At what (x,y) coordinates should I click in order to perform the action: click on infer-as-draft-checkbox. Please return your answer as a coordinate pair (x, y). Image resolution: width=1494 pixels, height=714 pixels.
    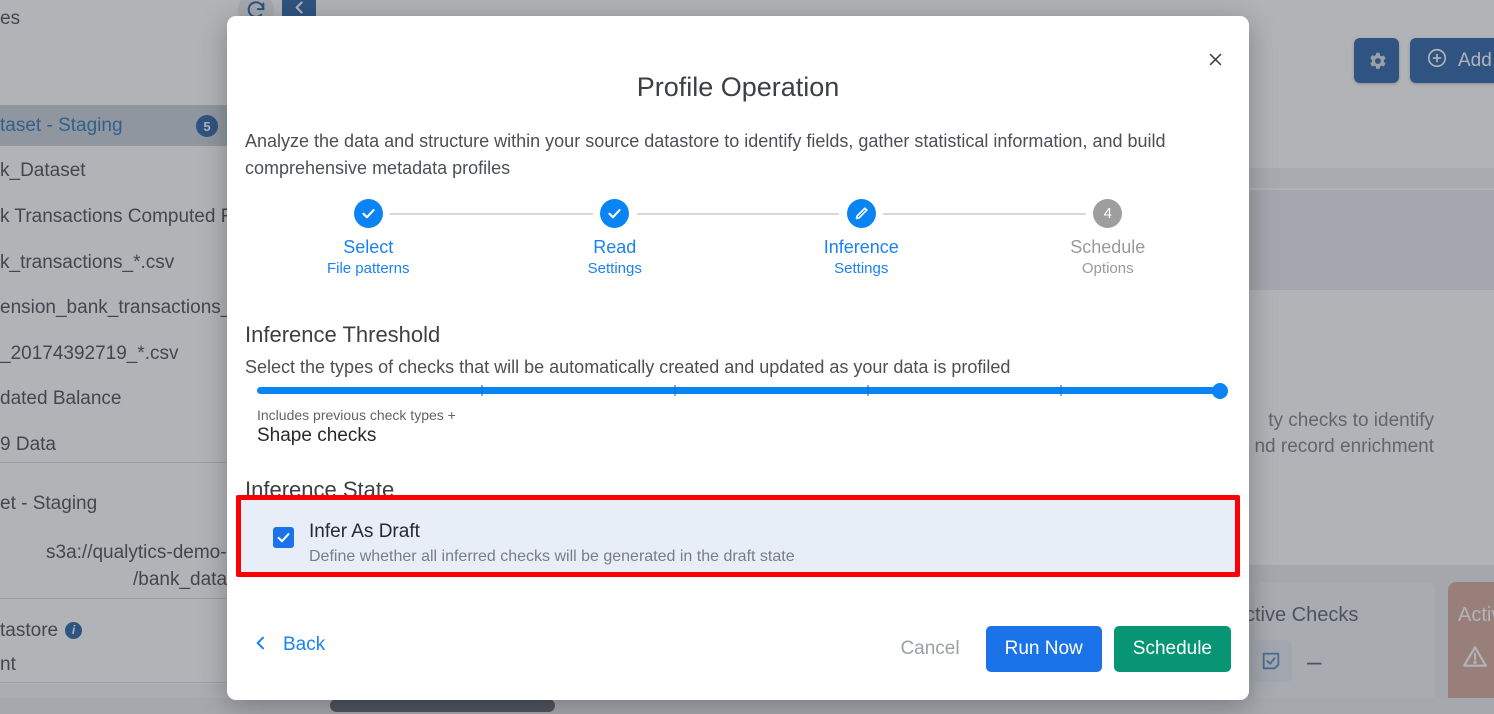
    Looking at the image, I should click on (283, 537).